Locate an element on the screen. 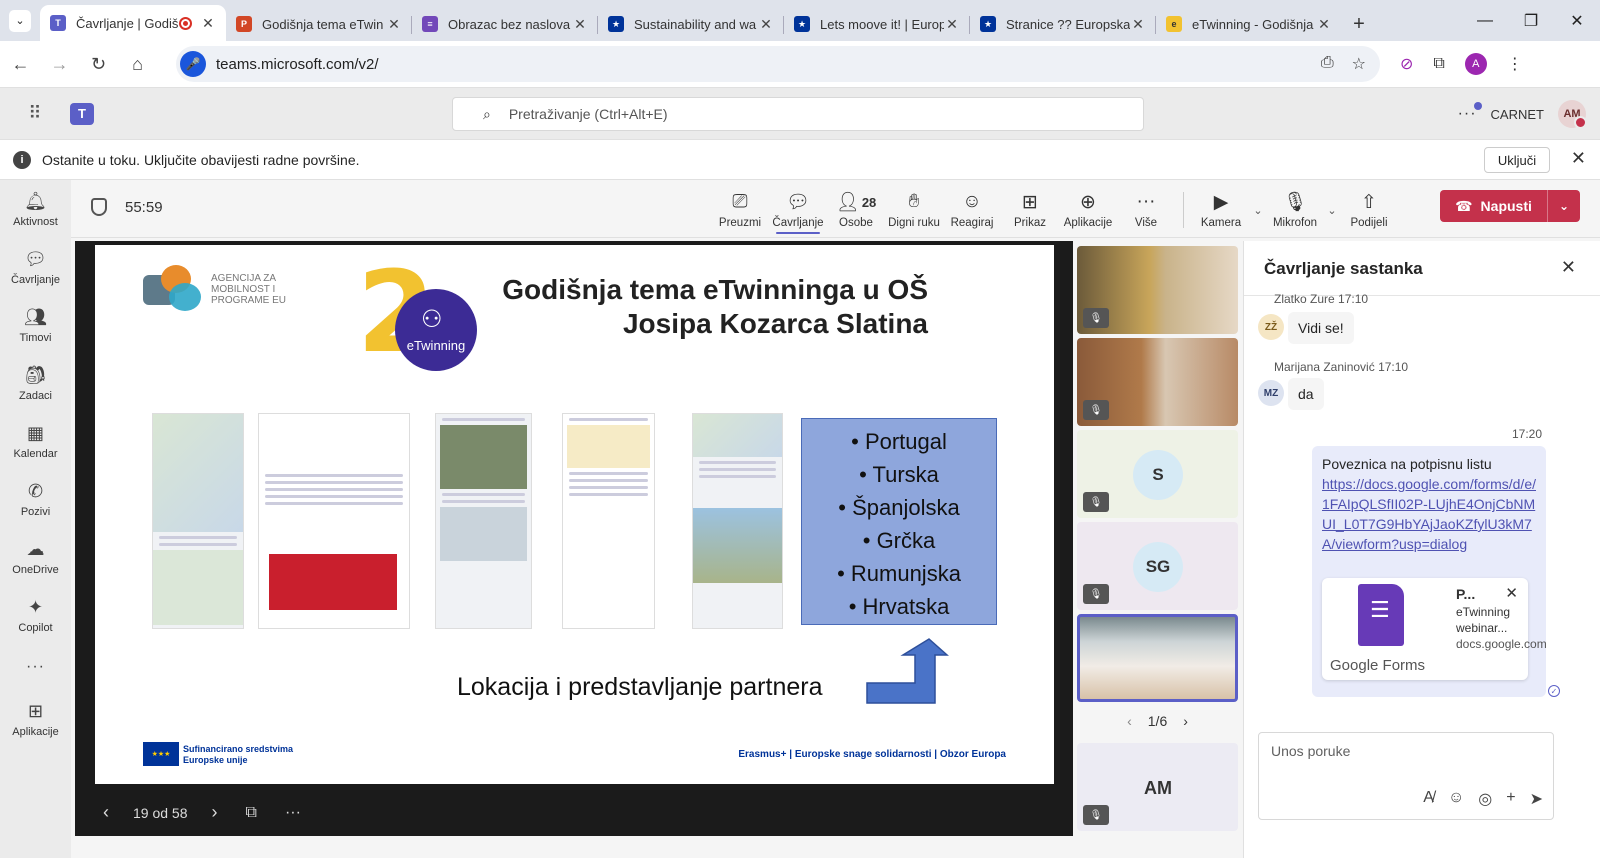 Image resolution: width=1600 pixels, height=858 pixels. more-apps-icon: ··· is located at coordinates (35, 667).